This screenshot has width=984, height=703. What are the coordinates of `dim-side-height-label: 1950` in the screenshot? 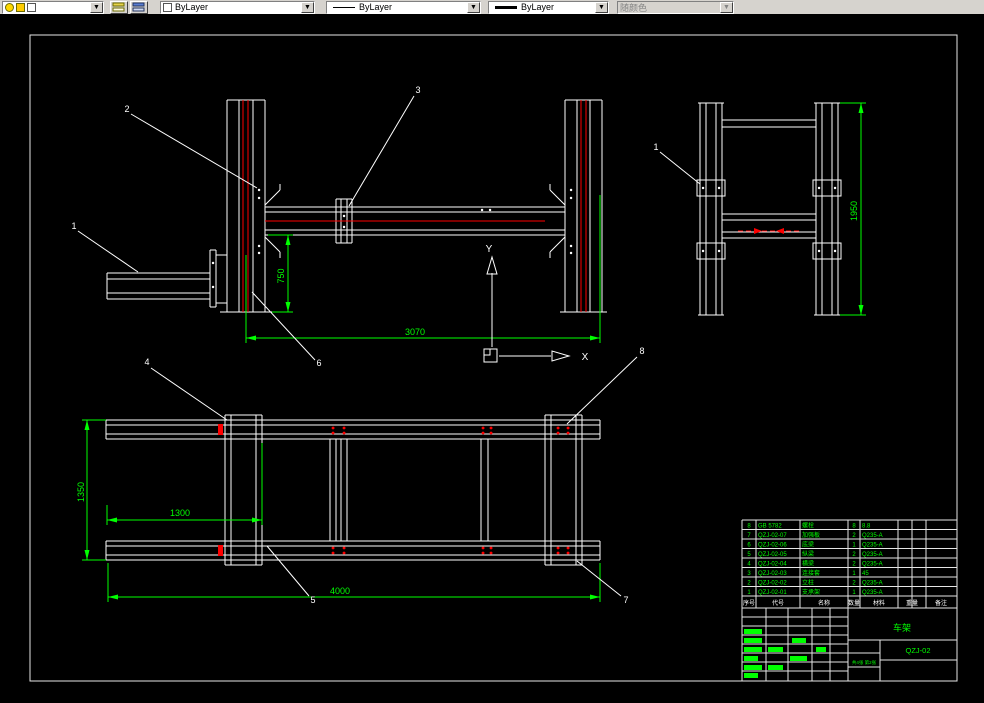 It's located at (854, 211).